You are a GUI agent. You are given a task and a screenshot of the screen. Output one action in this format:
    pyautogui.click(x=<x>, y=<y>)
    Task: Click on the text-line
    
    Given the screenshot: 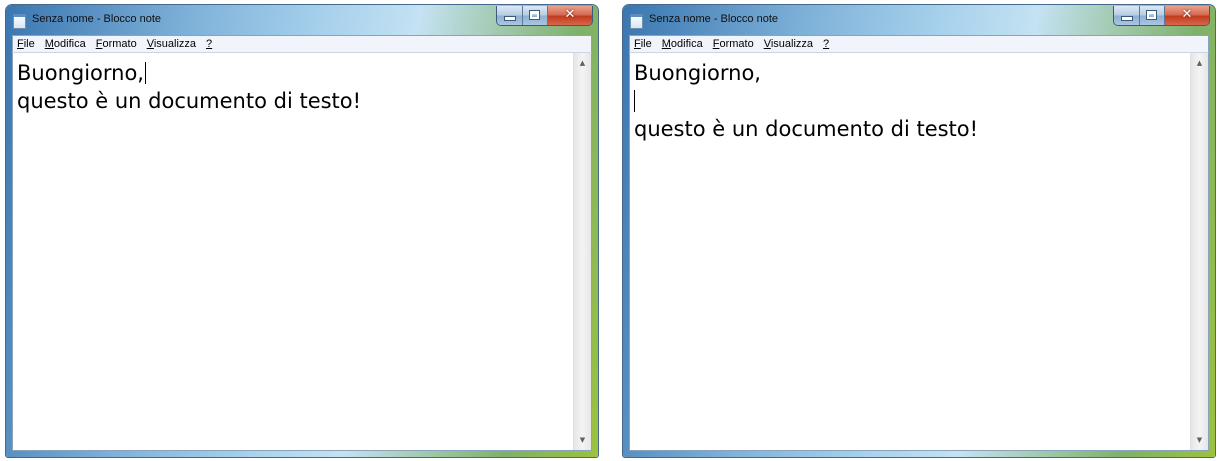 What is the action you would take?
    pyautogui.click(x=912, y=101)
    